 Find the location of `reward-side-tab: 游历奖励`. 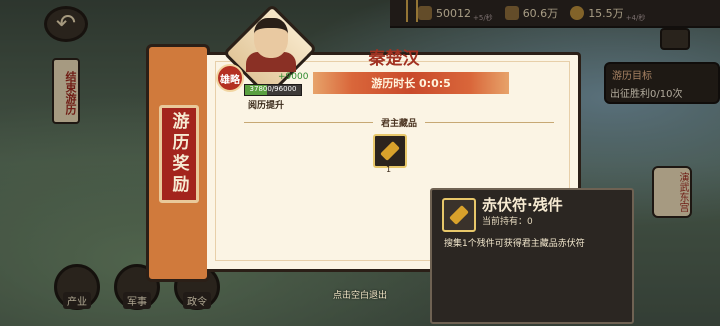

reward-side-tab: 游历奖励 is located at coordinates (178, 163).